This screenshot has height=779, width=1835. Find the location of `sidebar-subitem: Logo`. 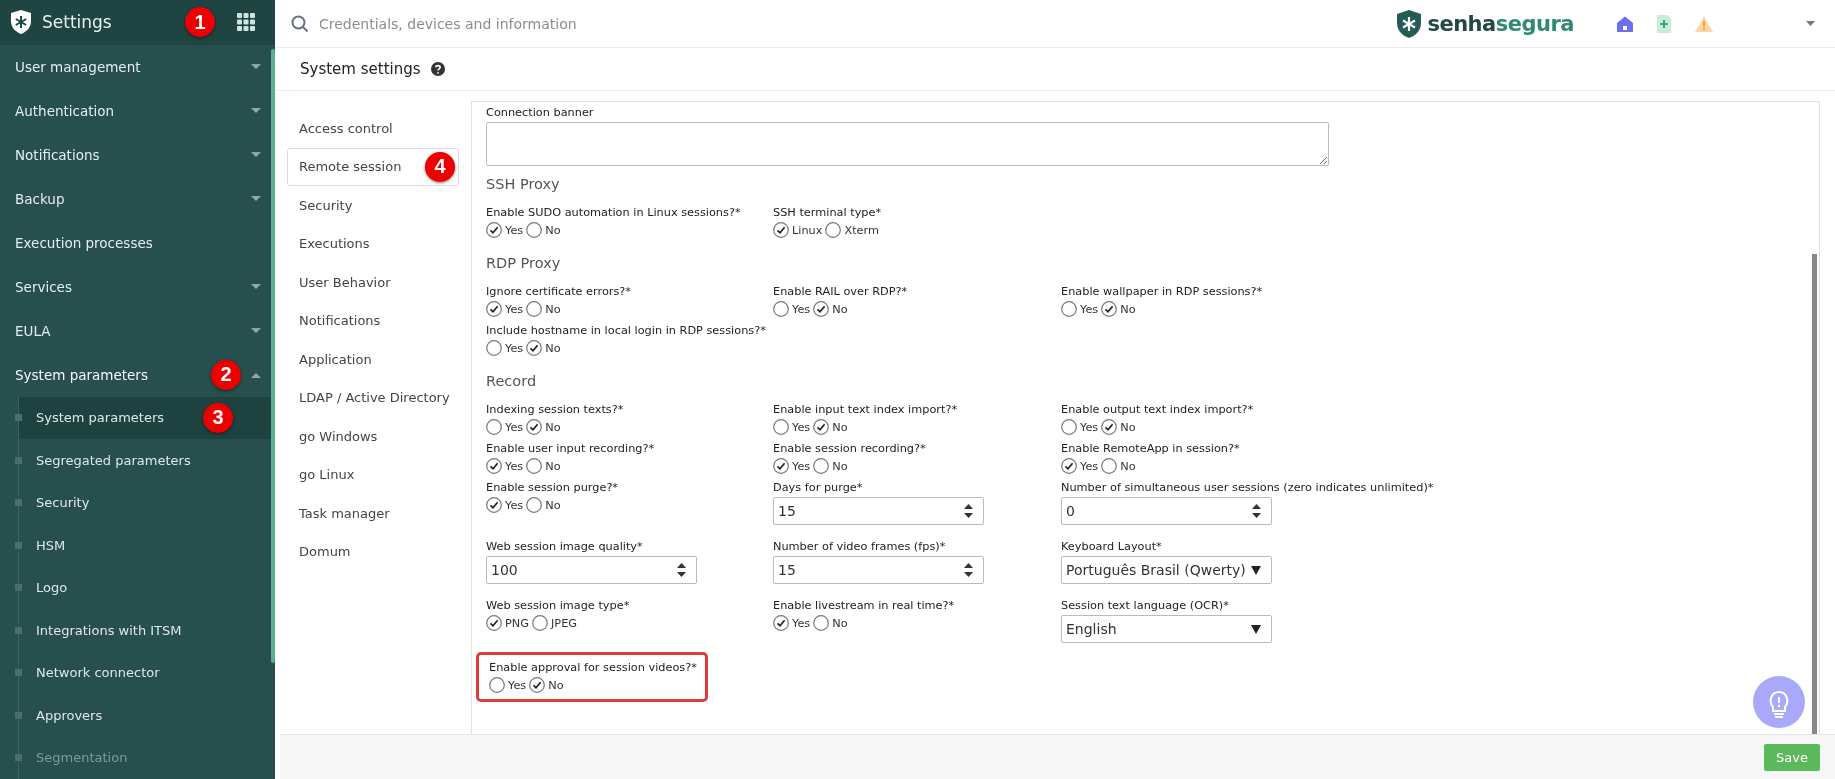

sidebar-subitem: Logo is located at coordinates (147, 587).